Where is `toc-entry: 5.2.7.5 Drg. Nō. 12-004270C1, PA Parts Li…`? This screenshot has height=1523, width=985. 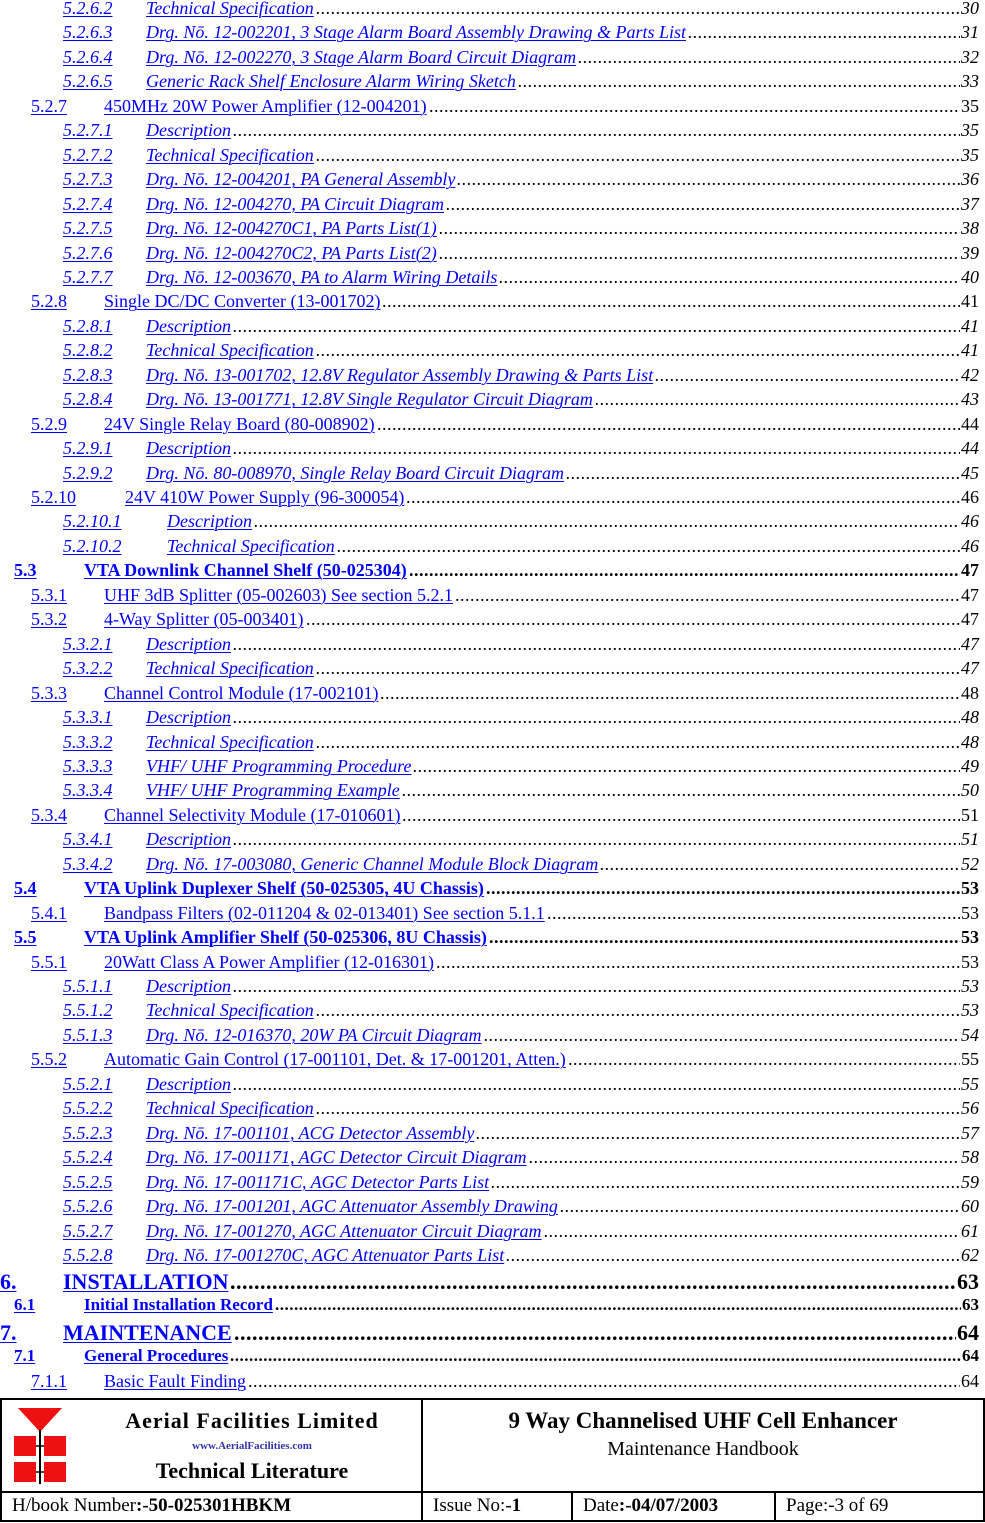
toc-entry: 5.2.7.5 Drg. Nō. 12-004270C1, PA Parts Li… is located at coordinates (492, 230).